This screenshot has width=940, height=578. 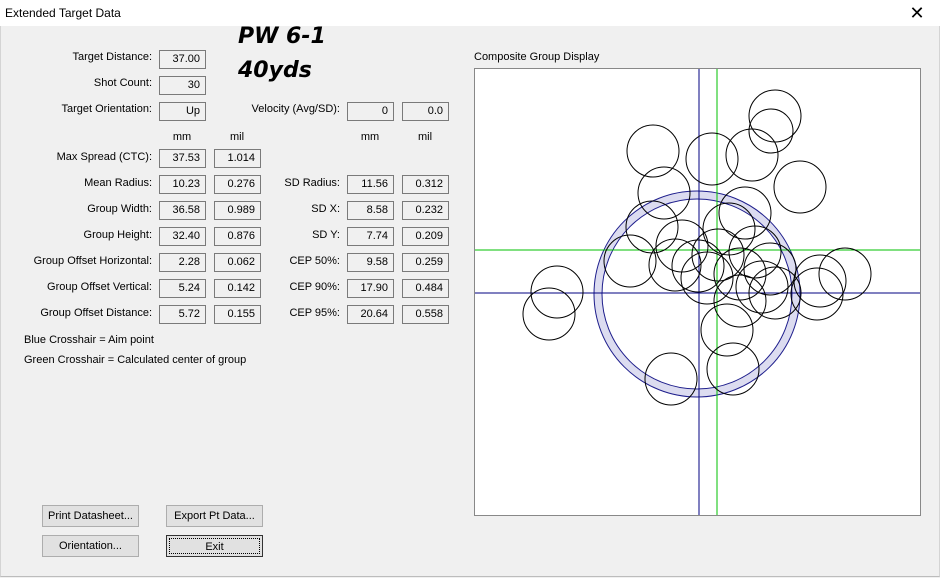 What do you see at coordinates (237, 158) in the screenshot?
I see `max-spread-mil: 1.014` at bounding box center [237, 158].